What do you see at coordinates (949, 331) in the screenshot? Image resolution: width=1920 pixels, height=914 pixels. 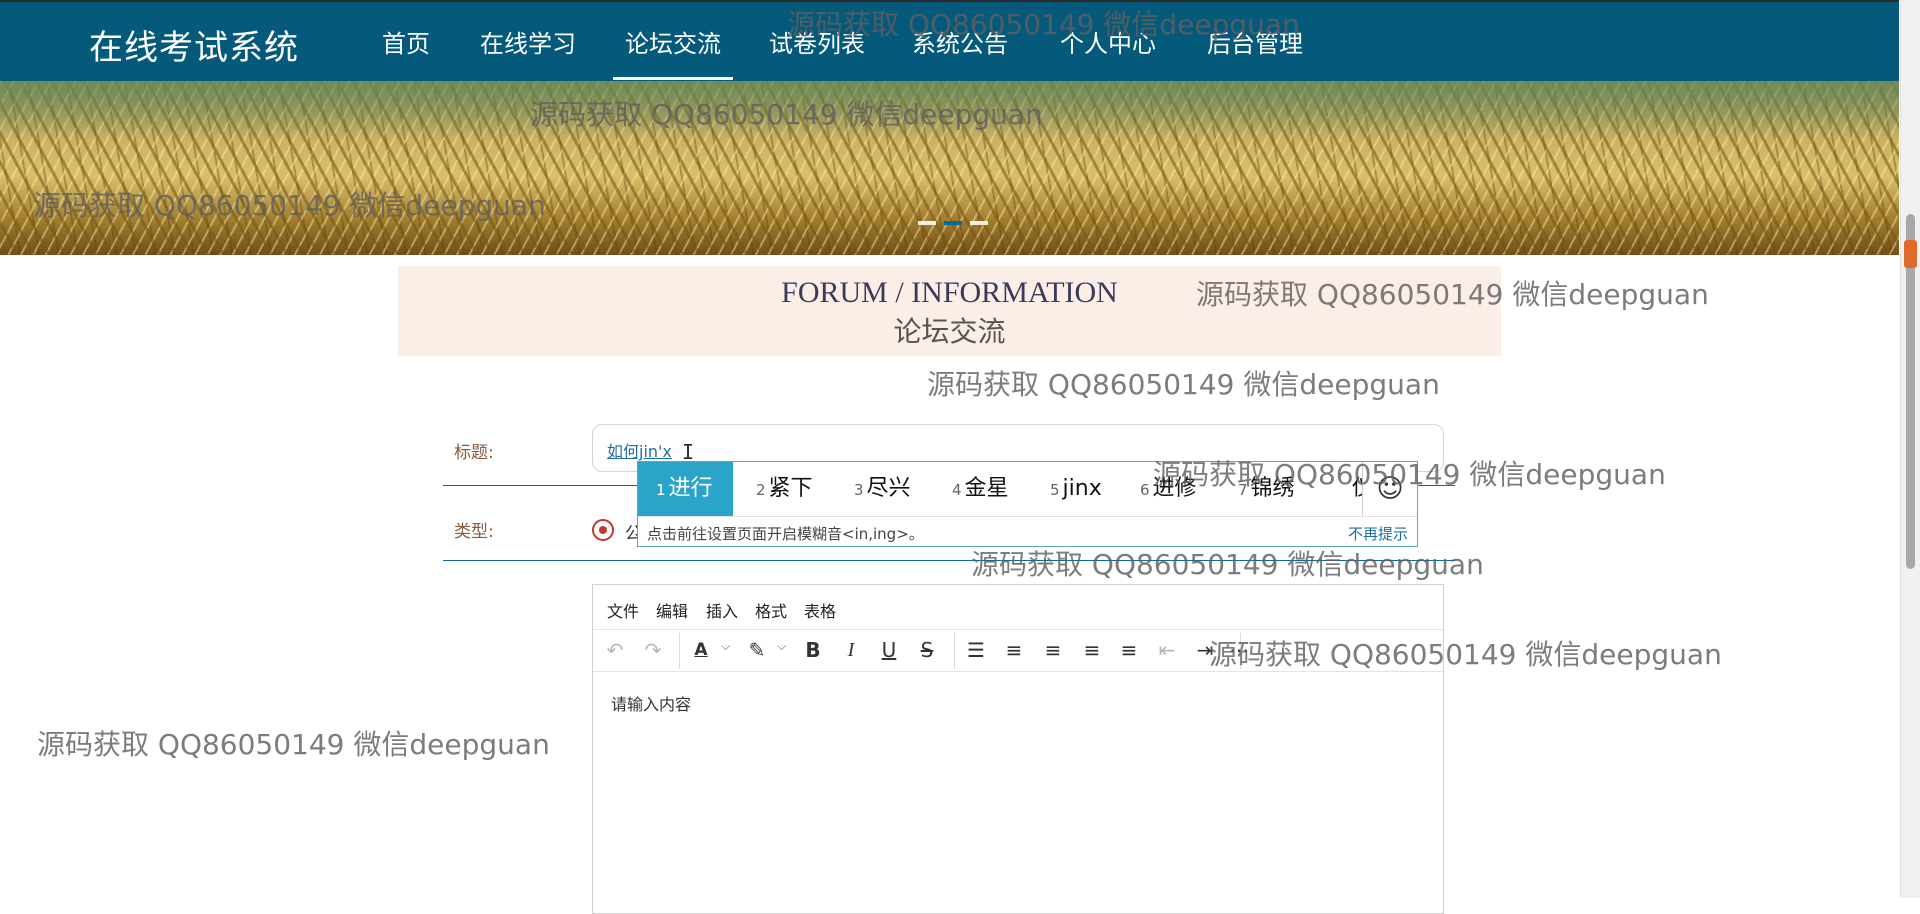 I see `section-title-cn: 论坛交流` at bounding box center [949, 331].